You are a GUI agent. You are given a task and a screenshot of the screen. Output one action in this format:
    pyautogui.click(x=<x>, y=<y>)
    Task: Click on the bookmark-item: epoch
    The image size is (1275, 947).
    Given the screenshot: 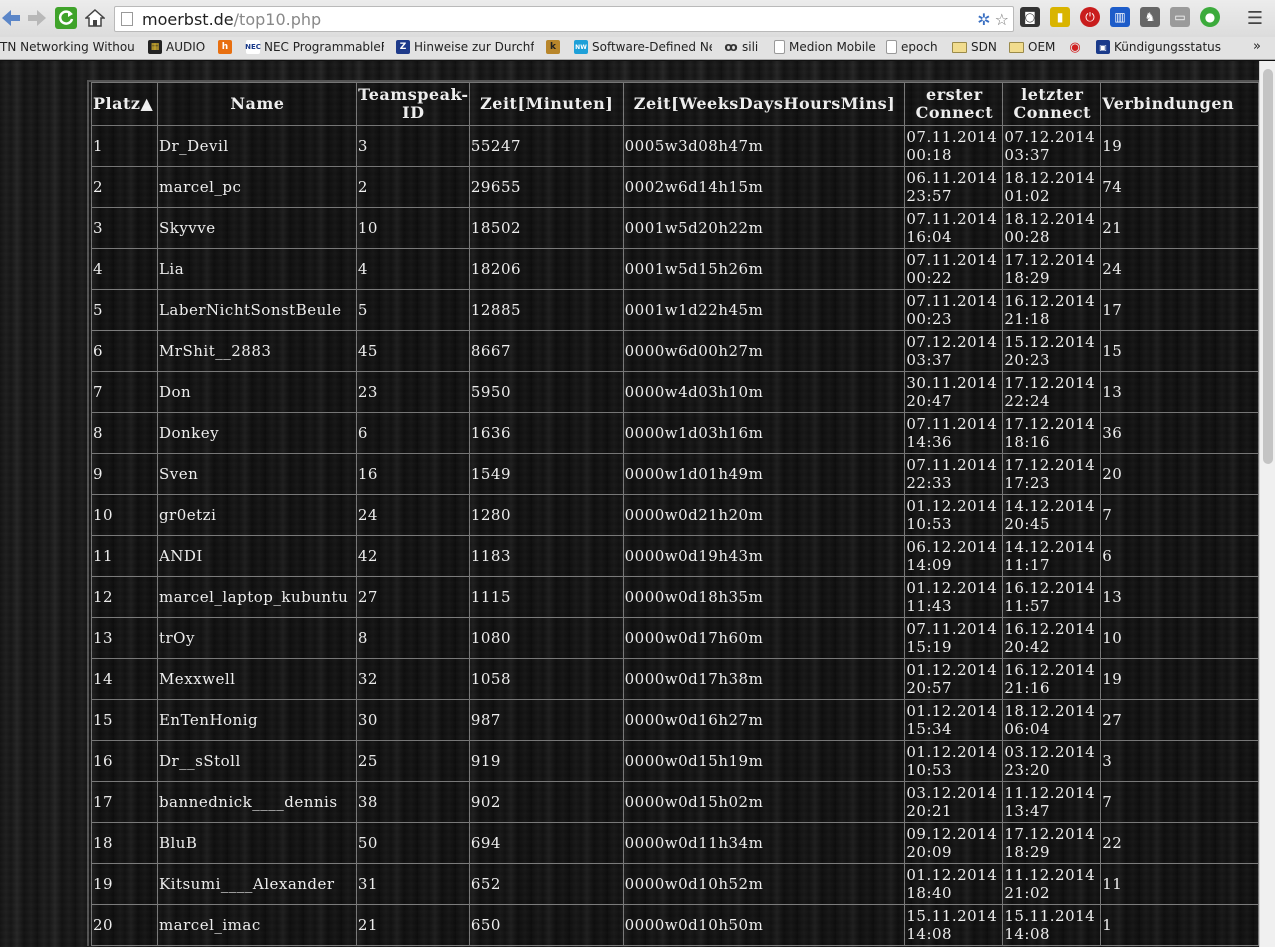 What is the action you would take?
    pyautogui.click(x=912, y=47)
    